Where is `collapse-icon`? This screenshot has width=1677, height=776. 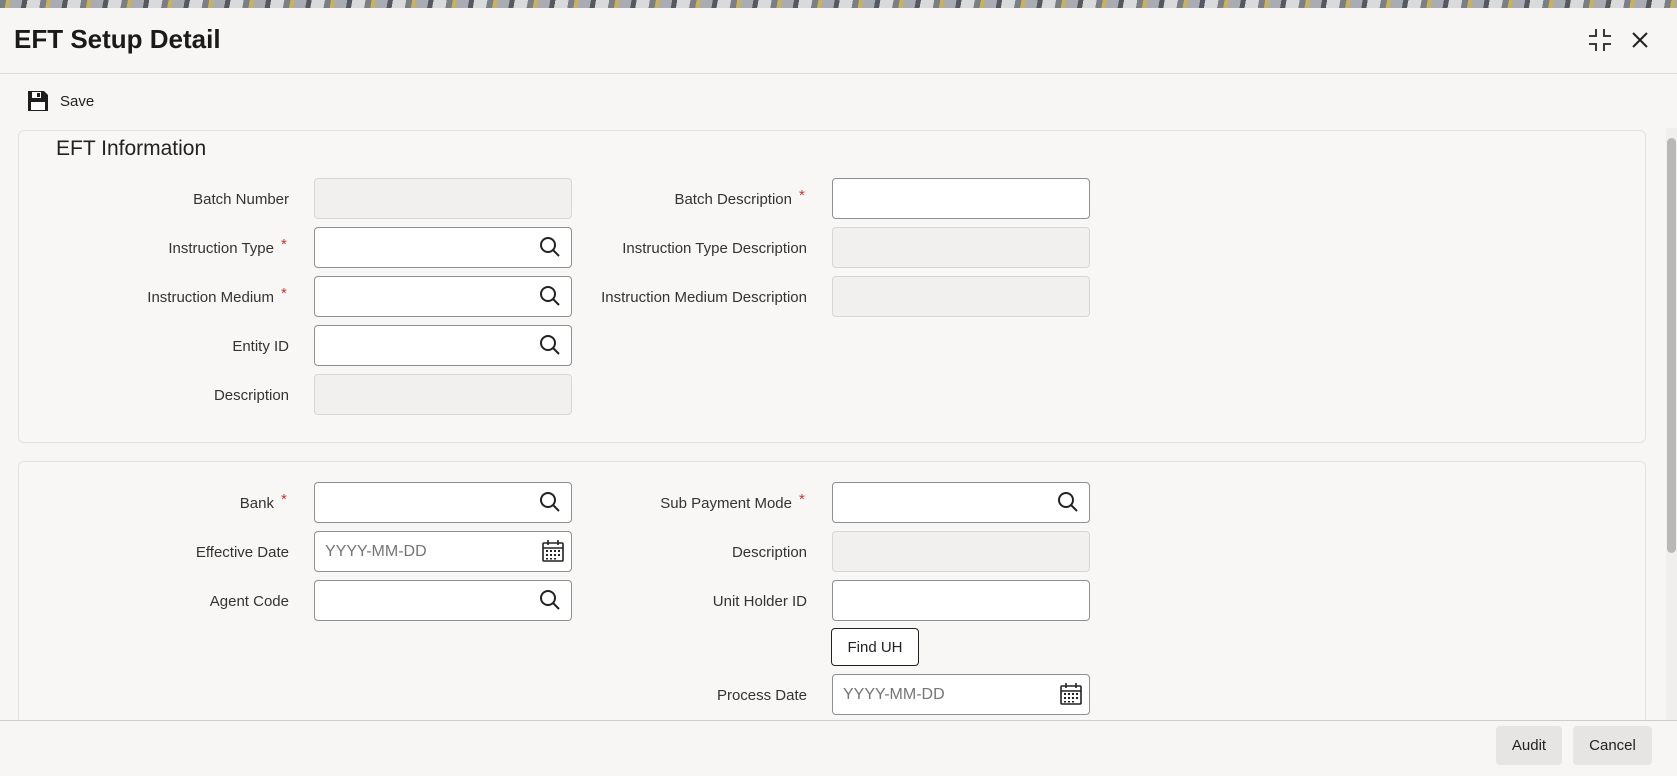 collapse-icon is located at coordinates (1600, 40).